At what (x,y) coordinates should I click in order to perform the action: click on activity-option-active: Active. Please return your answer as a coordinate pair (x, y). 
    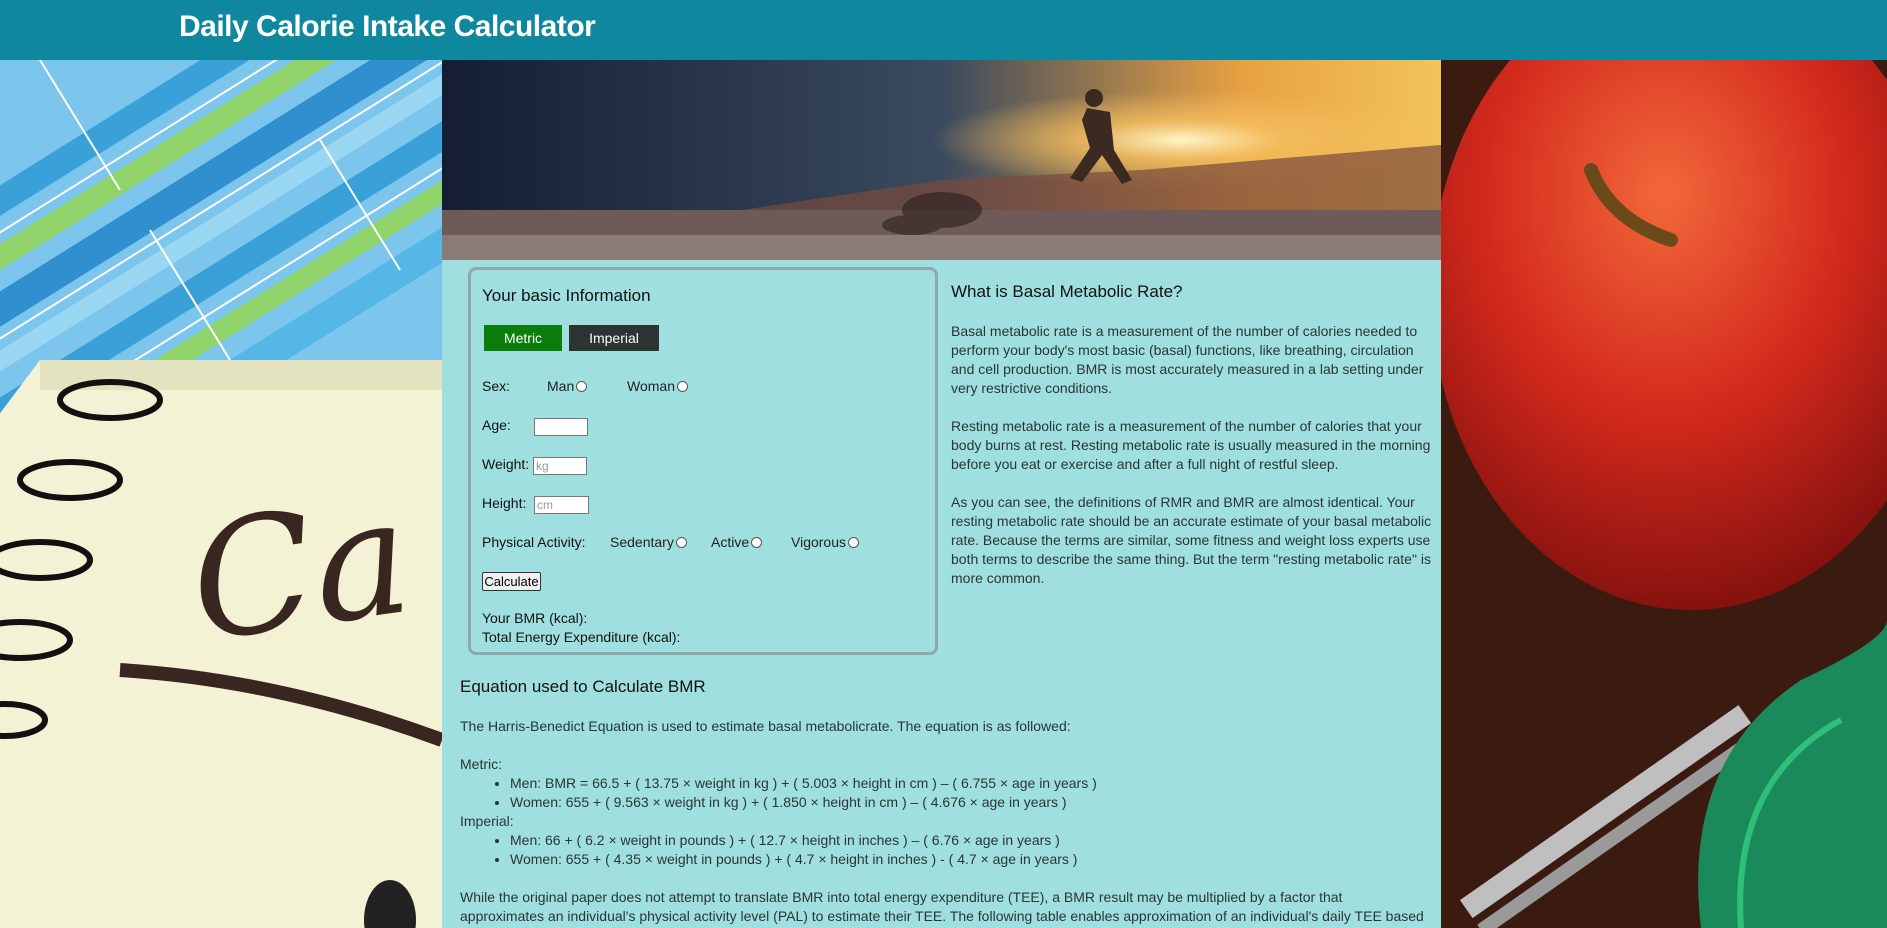
    Looking at the image, I should click on (737, 542).